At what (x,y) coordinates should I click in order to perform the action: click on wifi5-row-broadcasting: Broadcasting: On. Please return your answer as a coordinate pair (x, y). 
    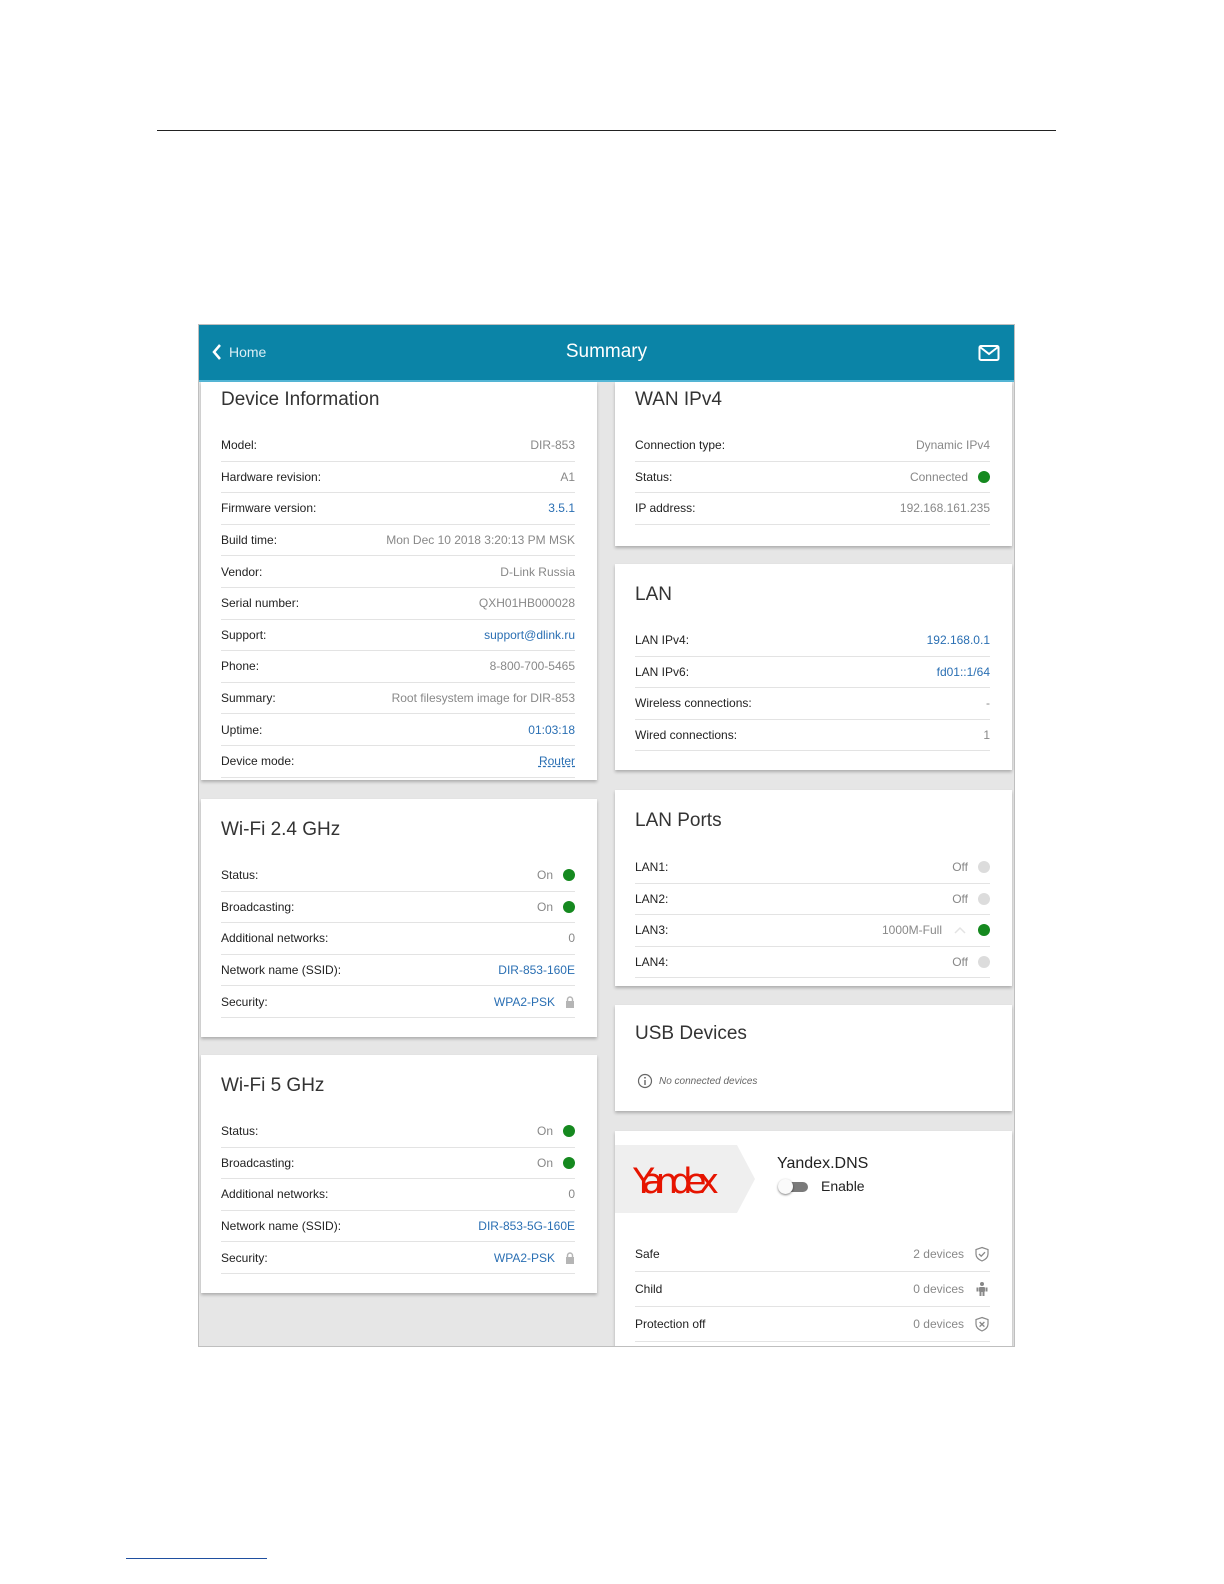
    Looking at the image, I should click on (398, 1164).